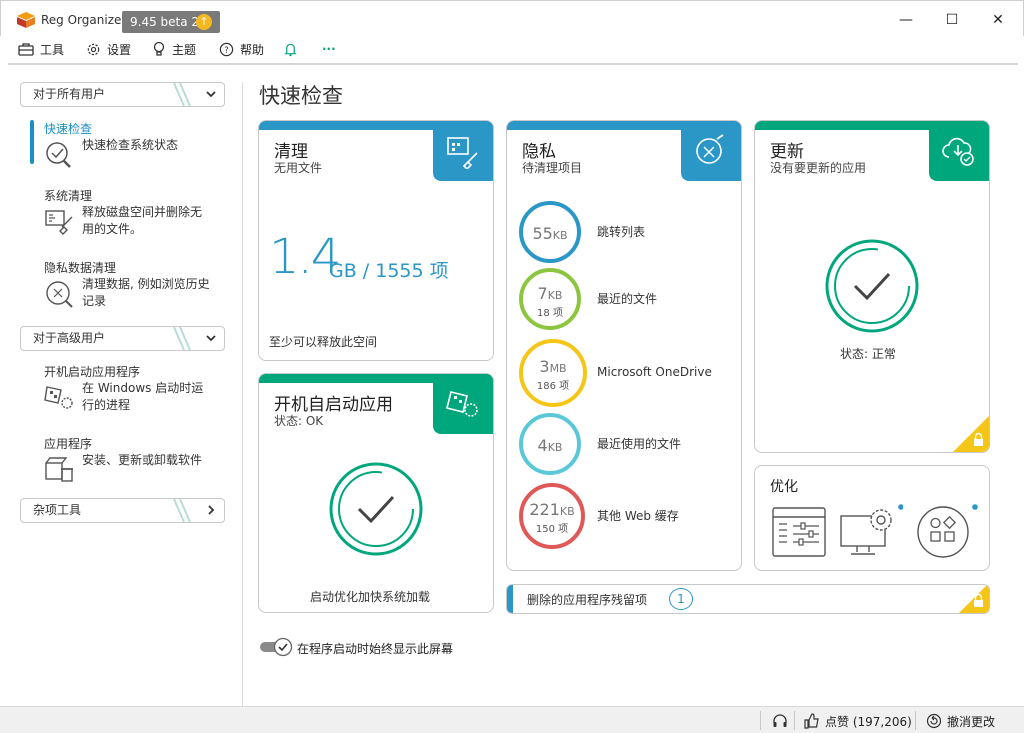  I want to click on sidebar-item-desc: 在 Windows 启动时运行的进程, so click(143, 396).